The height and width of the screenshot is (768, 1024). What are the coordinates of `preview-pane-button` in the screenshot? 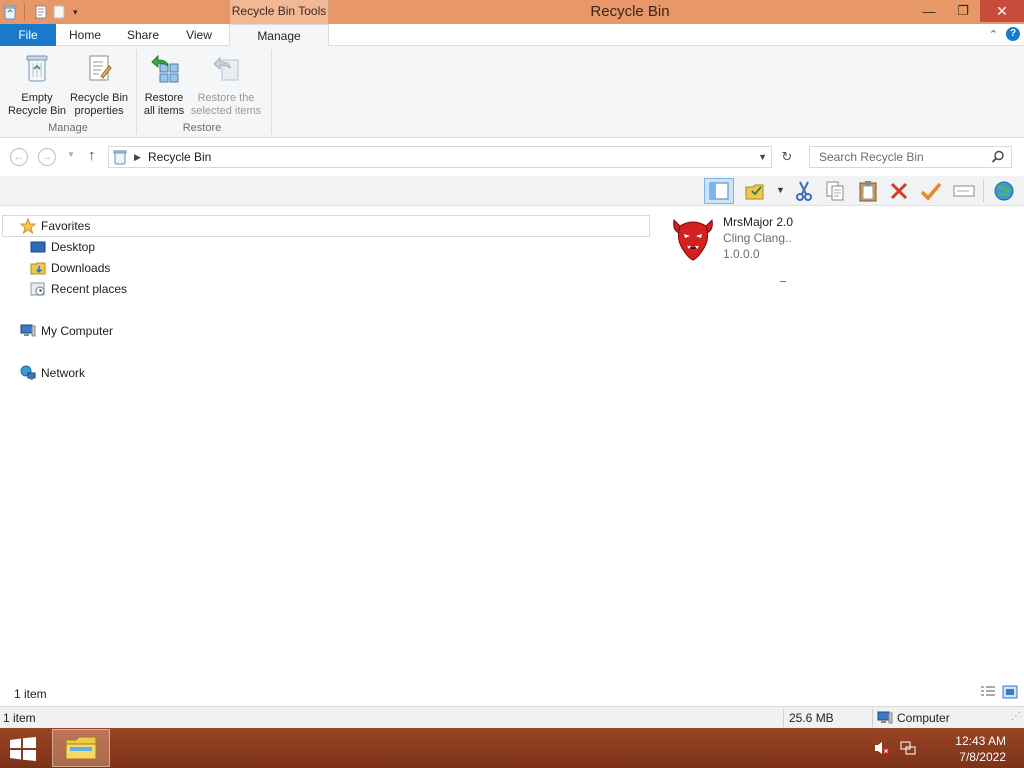 It's located at (719, 191).